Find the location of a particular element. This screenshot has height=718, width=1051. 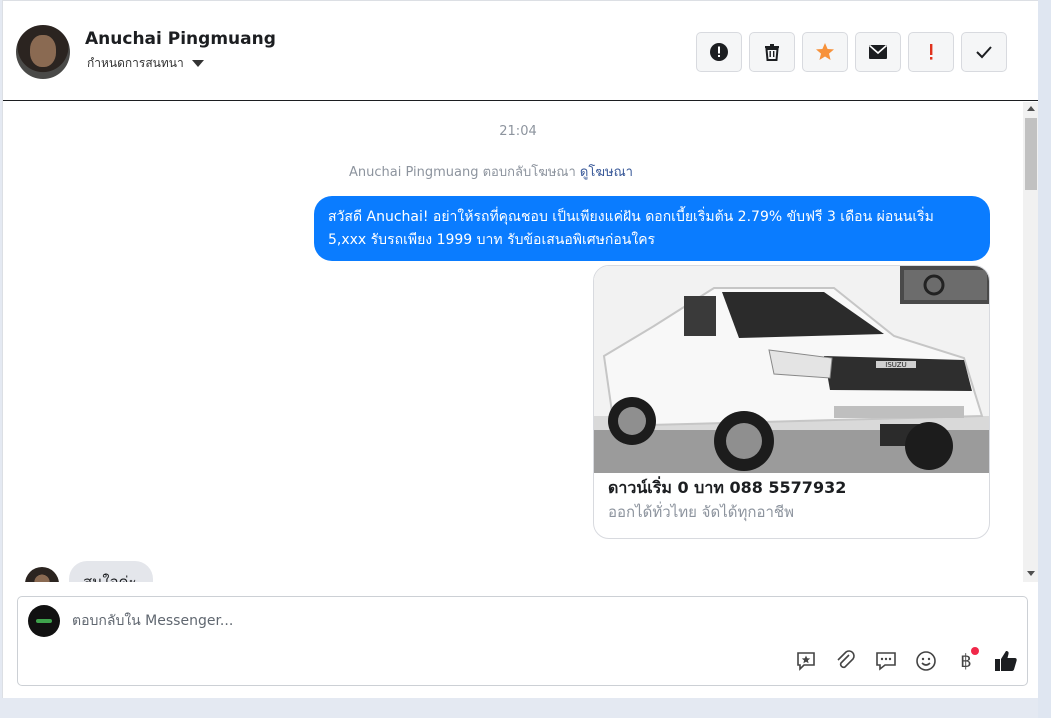

assign-conversation-dropdown: กำหนดการสนทนา is located at coordinates (145, 63).